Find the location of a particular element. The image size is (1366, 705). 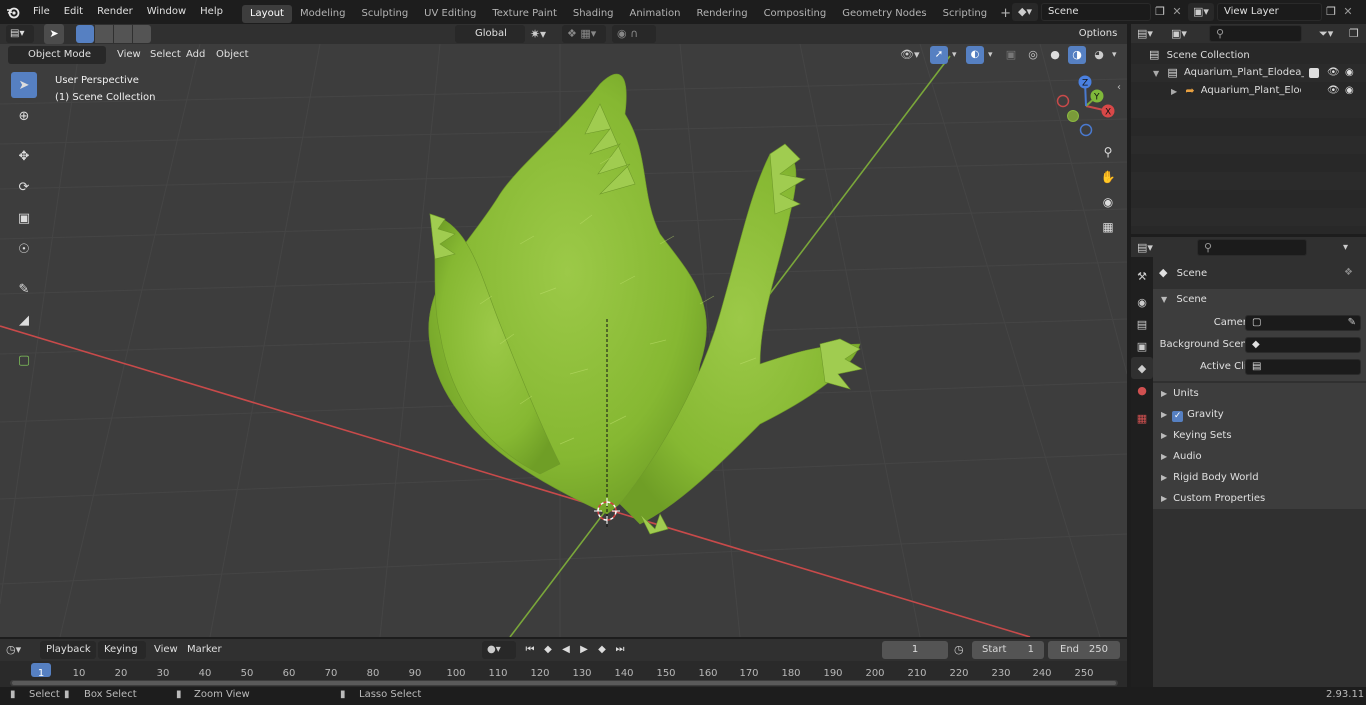

panel-collapse-icon: ▼ is located at coordinates (1164, 299).